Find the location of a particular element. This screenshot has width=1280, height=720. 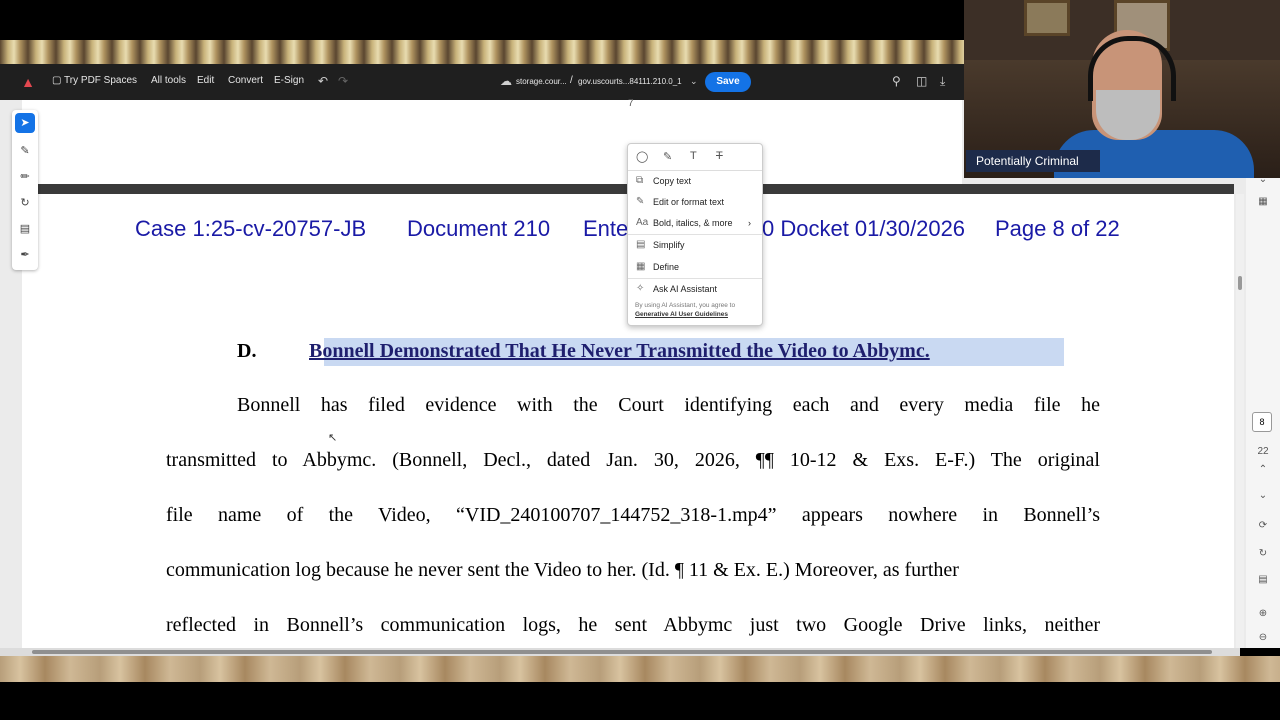

select-tool-icon: ➤ is located at coordinates (25, 123).